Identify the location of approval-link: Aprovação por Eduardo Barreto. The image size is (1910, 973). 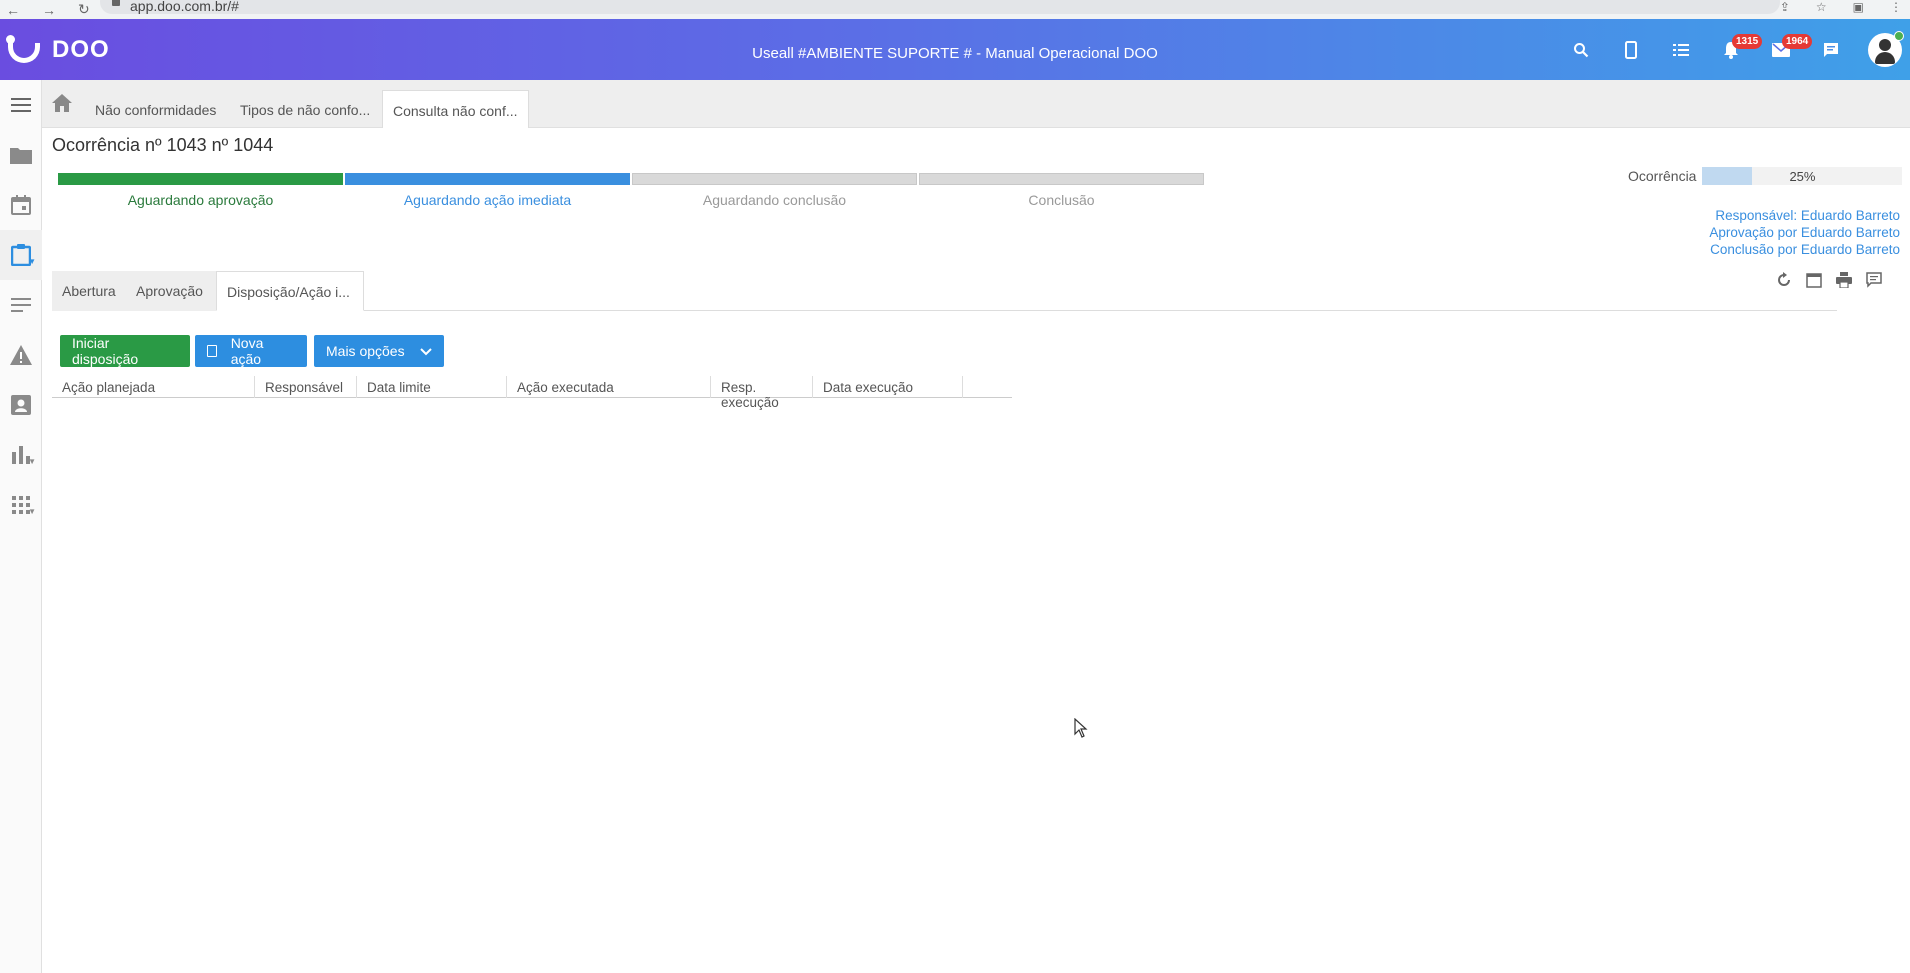
(1804, 232).